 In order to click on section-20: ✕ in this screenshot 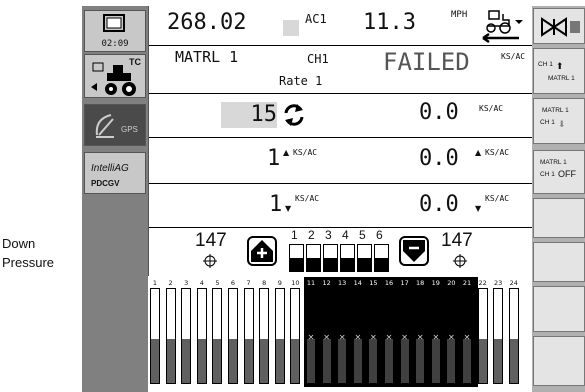, I will do `click(451, 336)`.